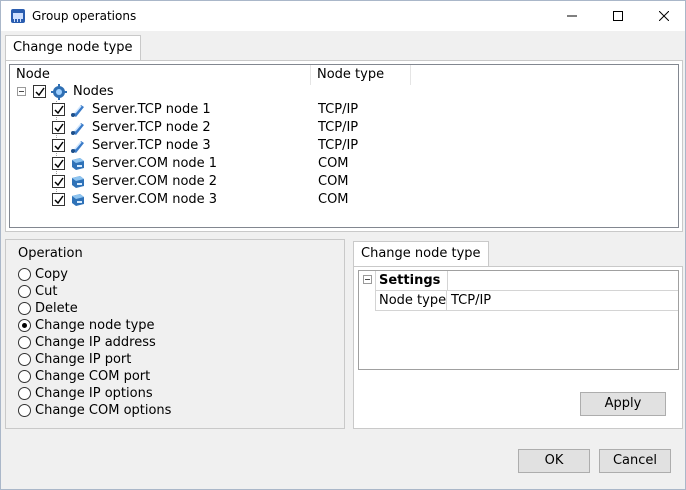 The width and height of the screenshot is (686, 490). Describe the element at coordinates (344, 92) in the screenshot. I see `tree-row-root: Nodes` at that location.